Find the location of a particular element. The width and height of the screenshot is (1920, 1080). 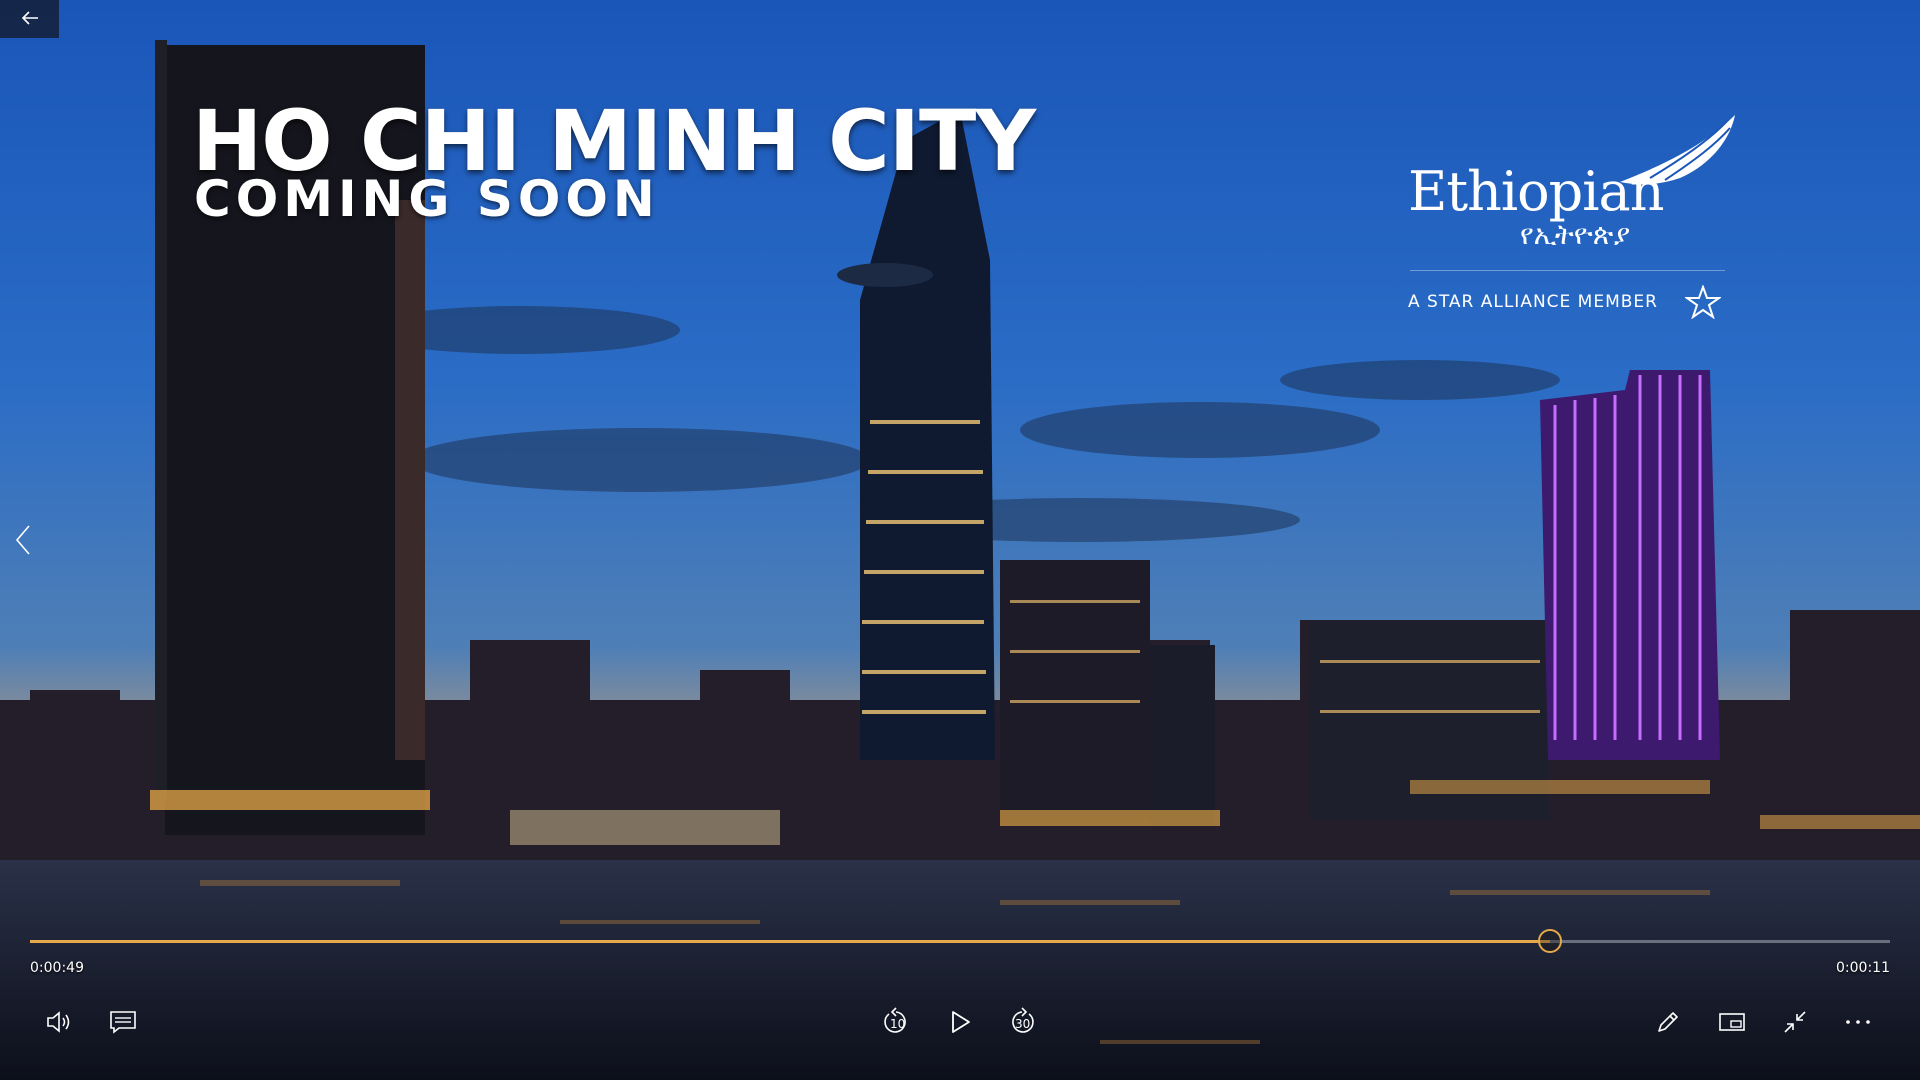

exit-fullscreen-button is located at coordinates (1795, 1022).